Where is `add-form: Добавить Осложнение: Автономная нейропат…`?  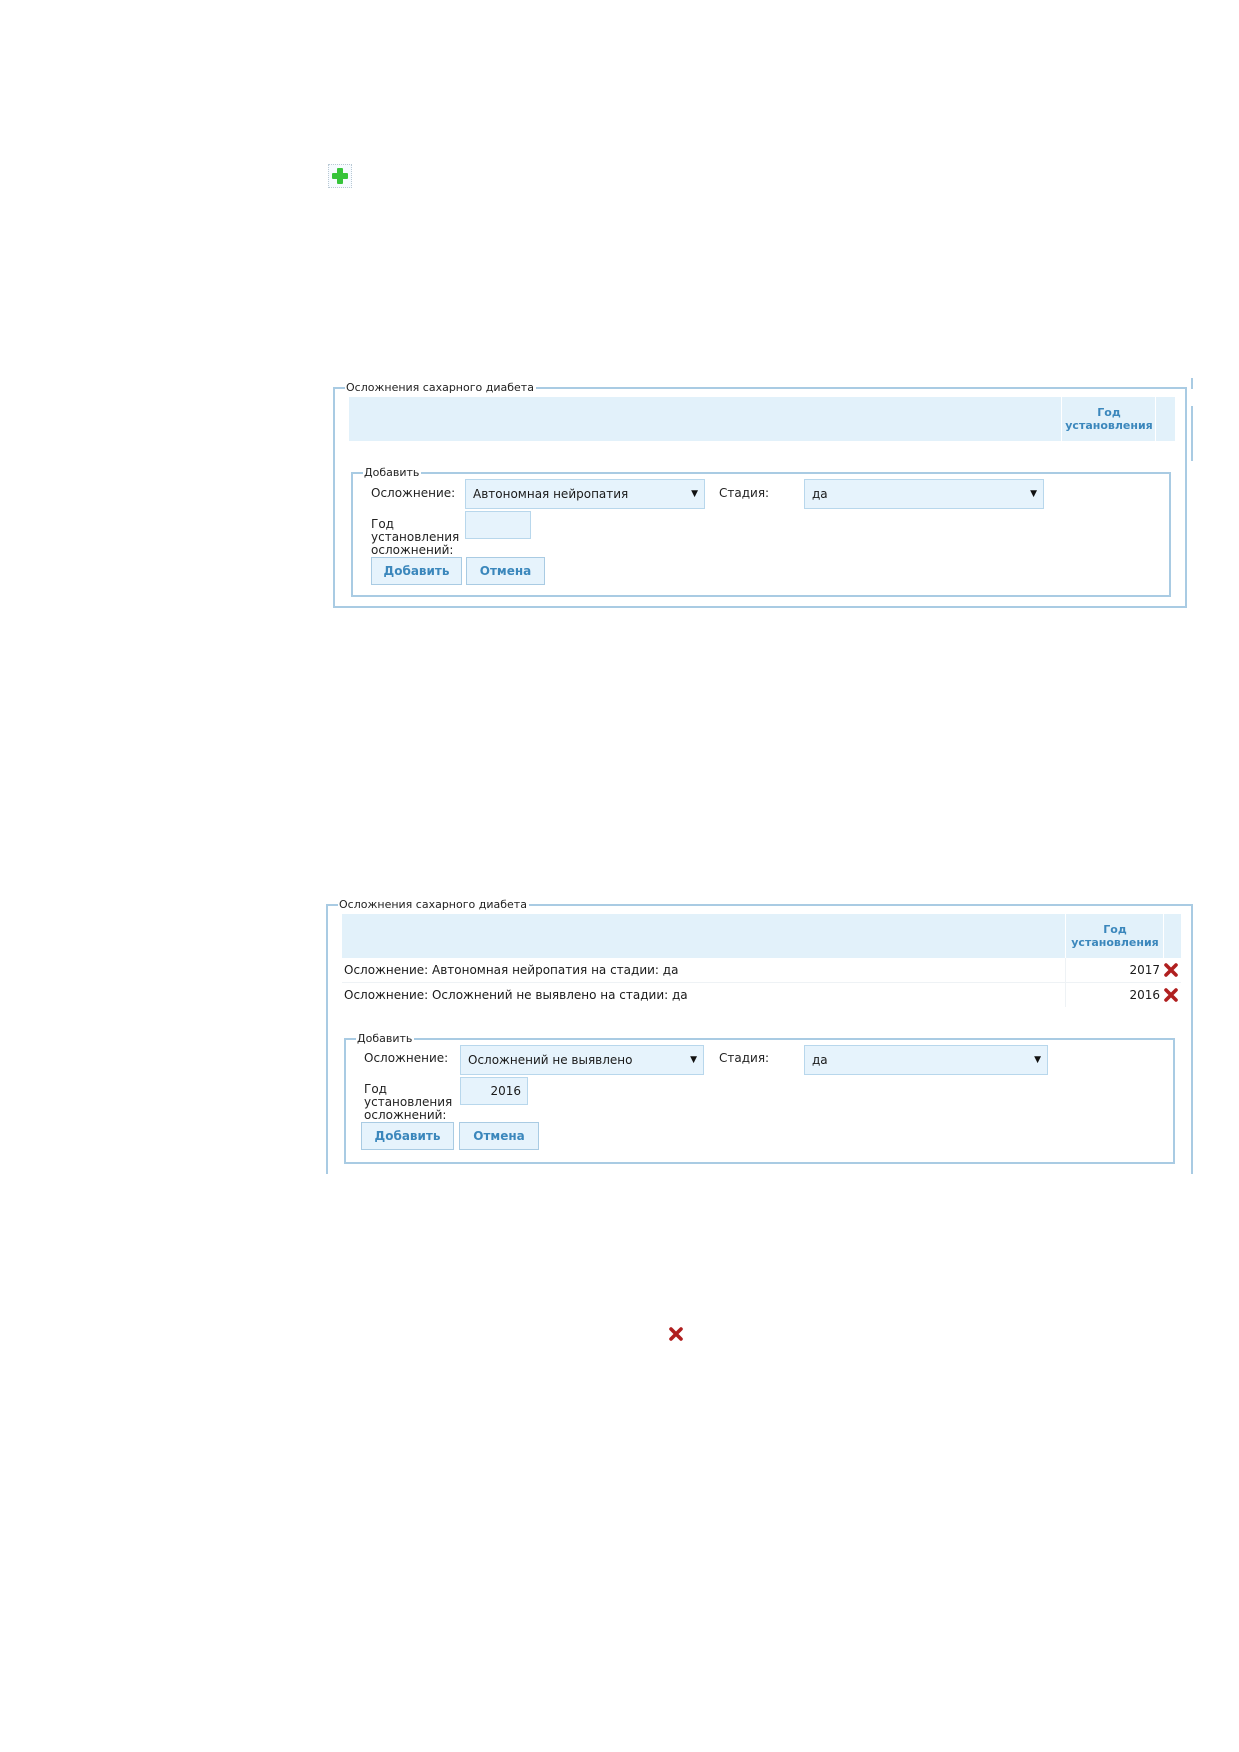 add-form: Добавить Осложнение: Автономная нейропат… is located at coordinates (761, 531).